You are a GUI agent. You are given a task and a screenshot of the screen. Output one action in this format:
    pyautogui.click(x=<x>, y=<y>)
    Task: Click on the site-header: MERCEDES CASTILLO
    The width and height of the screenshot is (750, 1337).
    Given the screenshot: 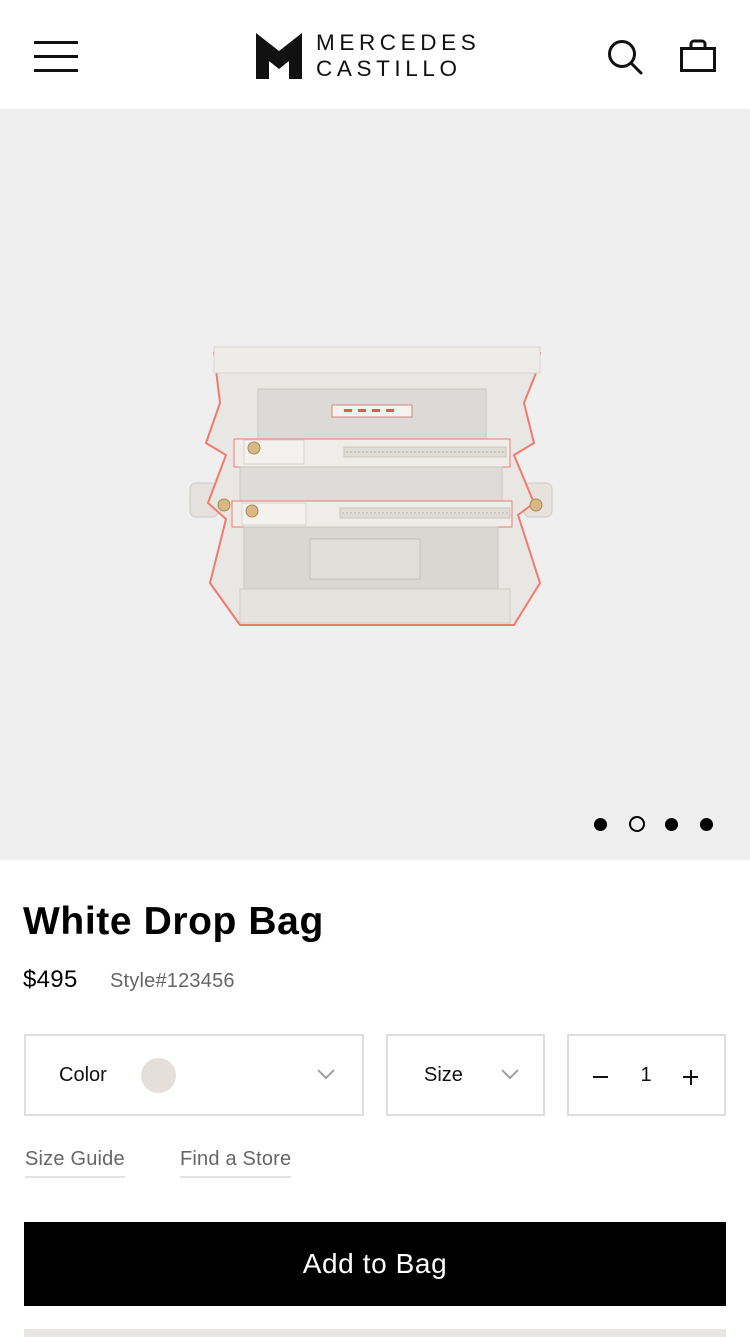 What is the action you would take?
    pyautogui.click(x=375, y=54)
    